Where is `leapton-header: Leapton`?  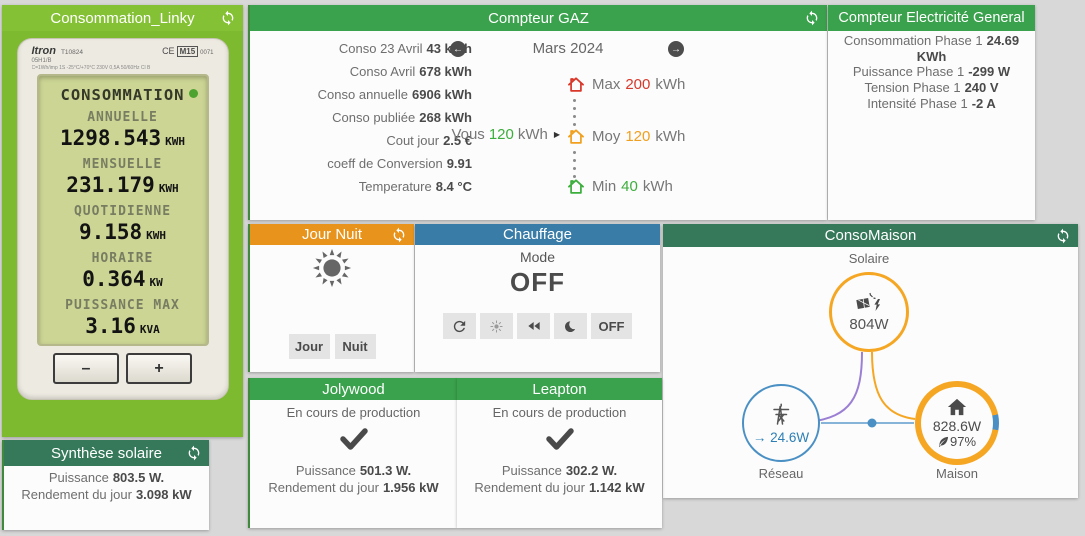
leapton-header: Leapton is located at coordinates (559, 389).